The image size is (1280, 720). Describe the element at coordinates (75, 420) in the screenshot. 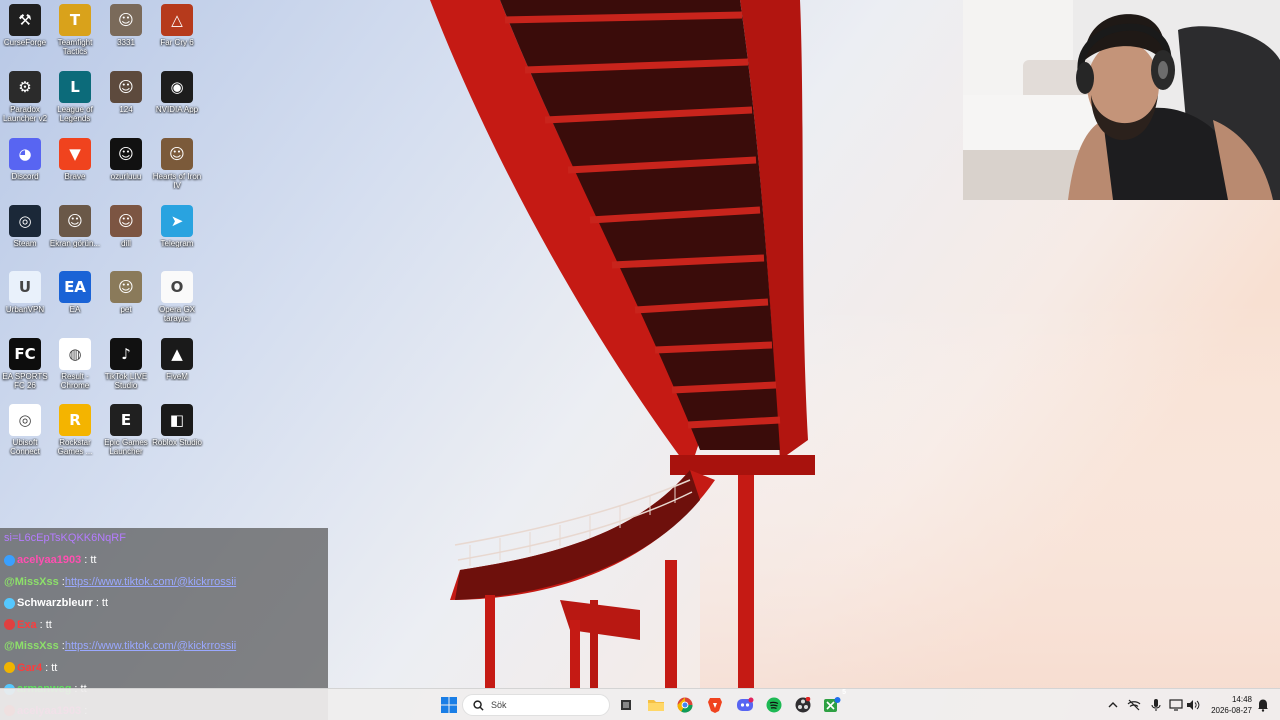

I see `app-icon: R` at that location.